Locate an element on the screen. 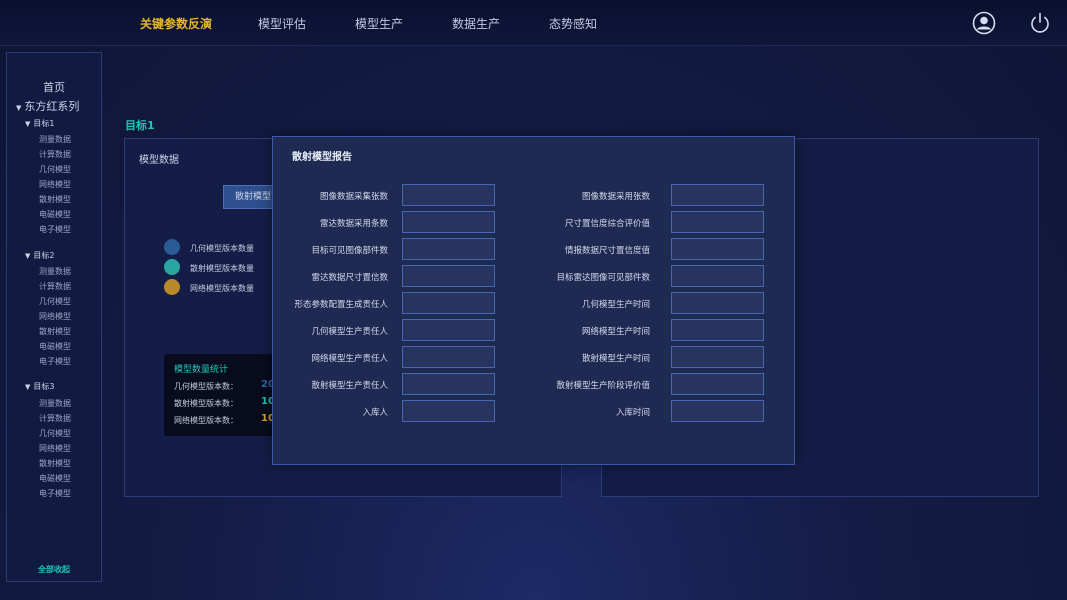 The image size is (1067, 600). field-label: 散射模型生产责任人 is located at coordinates (349, 386).